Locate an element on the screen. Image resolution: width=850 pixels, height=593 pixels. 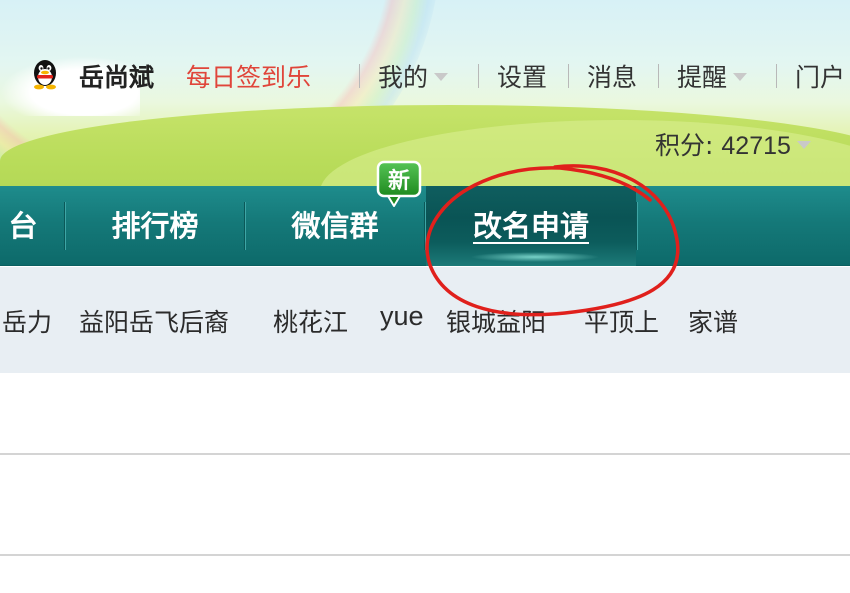
new-badge-icon: 新 is located at coordinates (399, 183).